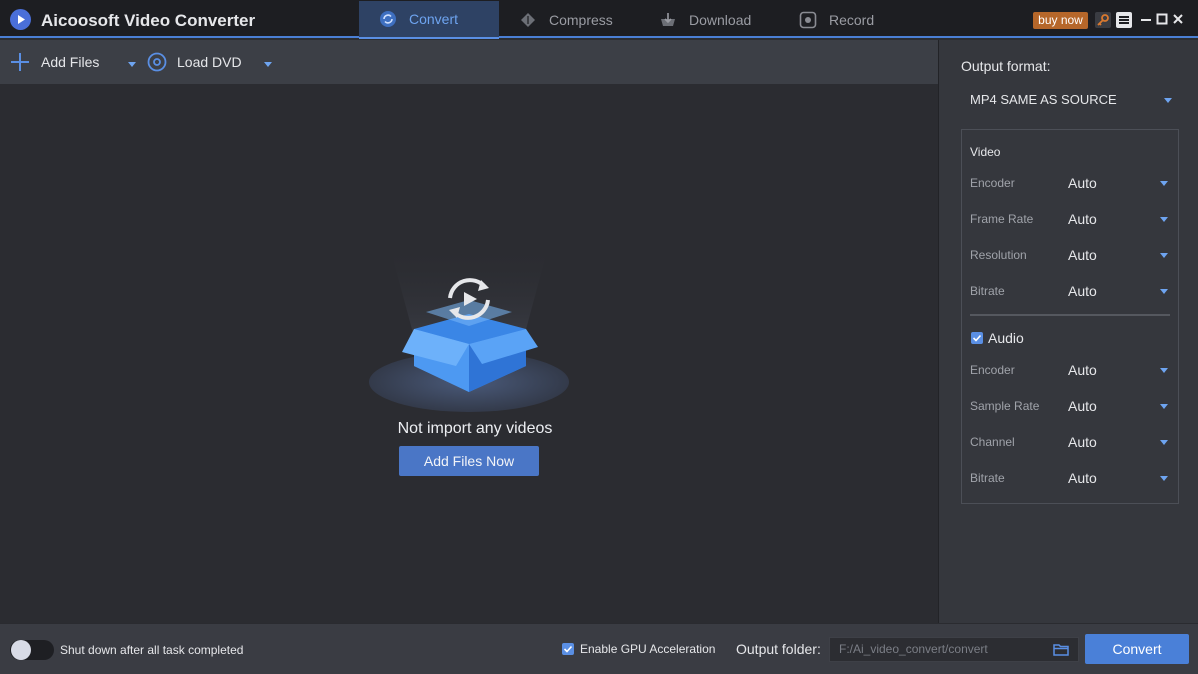 The height and width of the screenshot is (674, 1198). I want to click on channel-select: Auto, so click(1082, 442).